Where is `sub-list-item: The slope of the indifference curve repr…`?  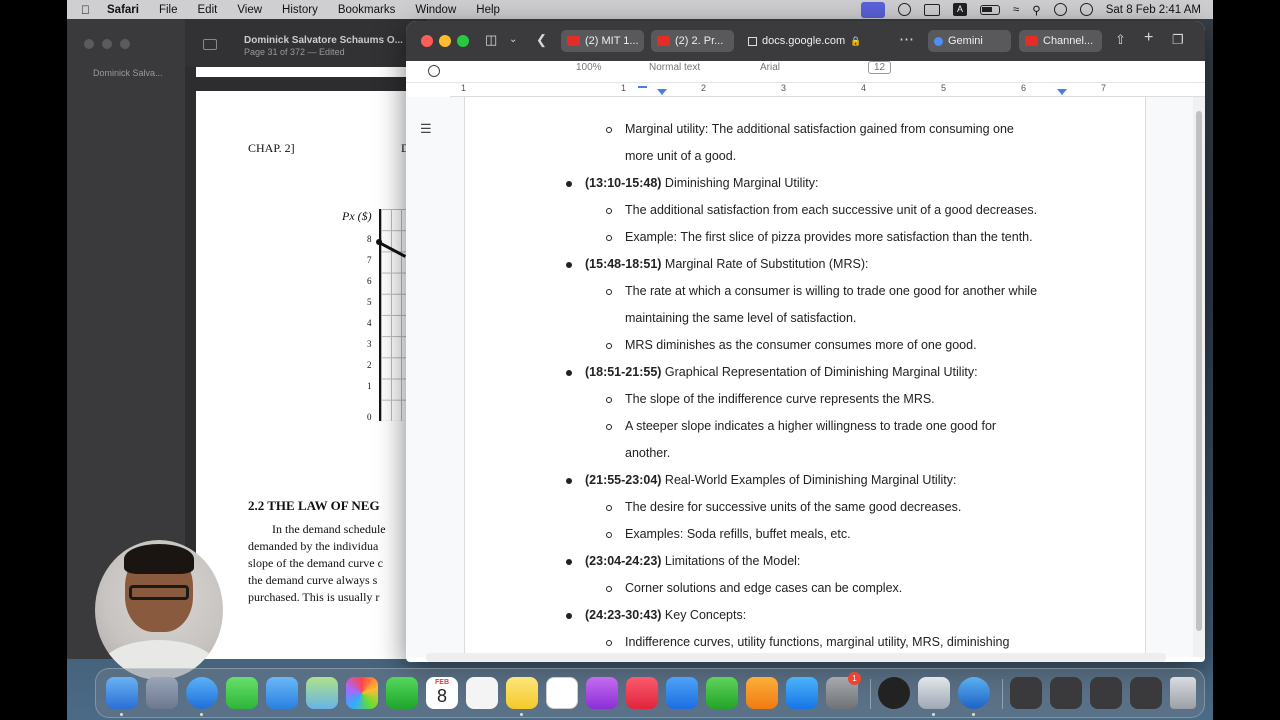
sub-list-item: The slope of the indifference curve repr… is located at coordinates (780, 399).